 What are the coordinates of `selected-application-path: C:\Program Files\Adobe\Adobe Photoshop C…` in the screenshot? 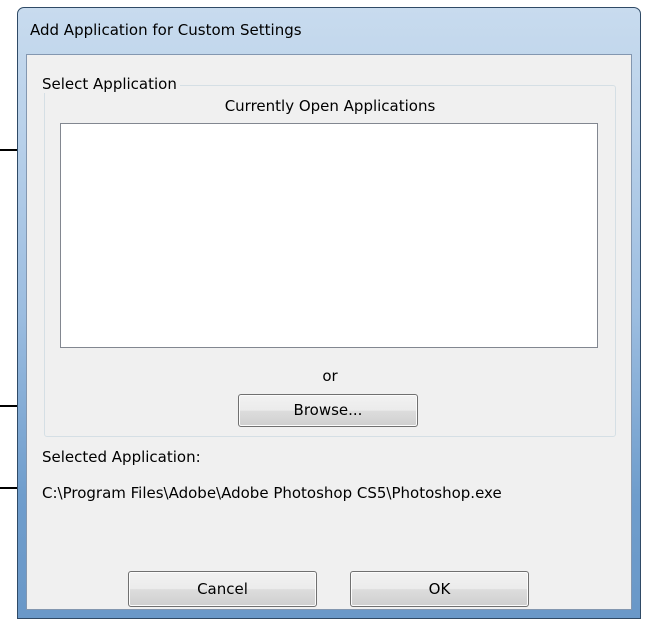 It's located at (272, 493).